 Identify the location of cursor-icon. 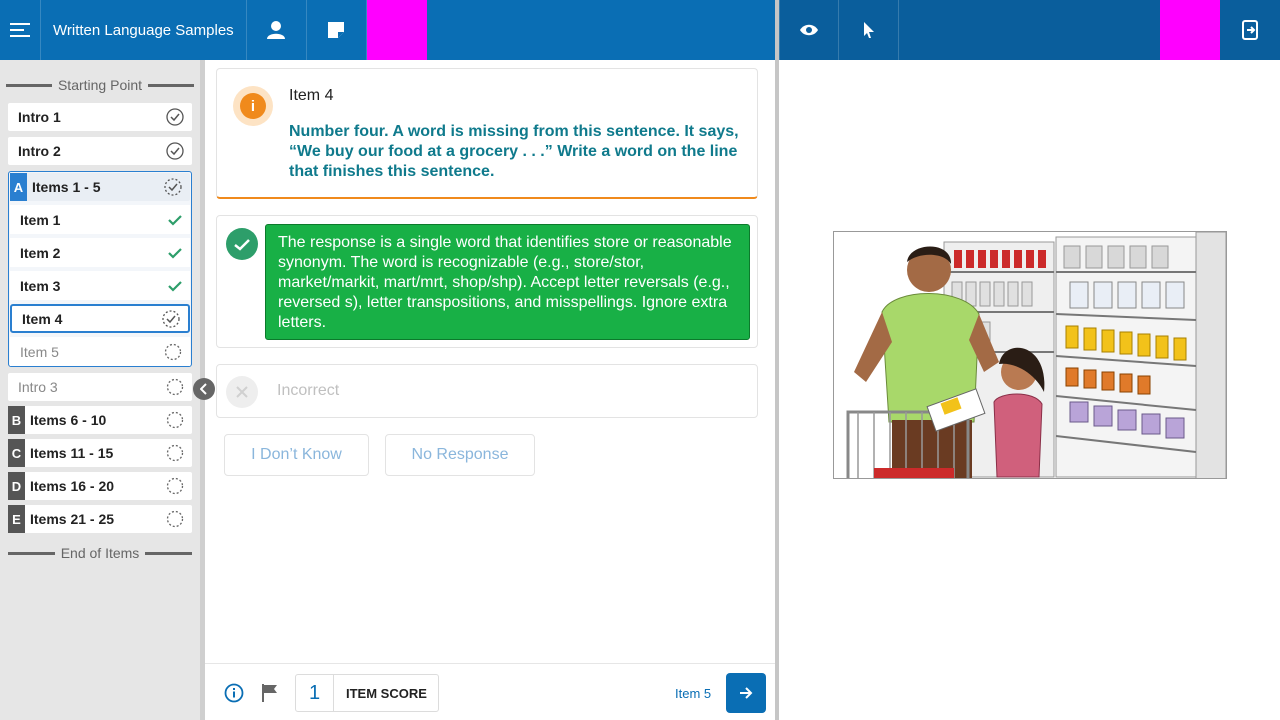
(868, 30).